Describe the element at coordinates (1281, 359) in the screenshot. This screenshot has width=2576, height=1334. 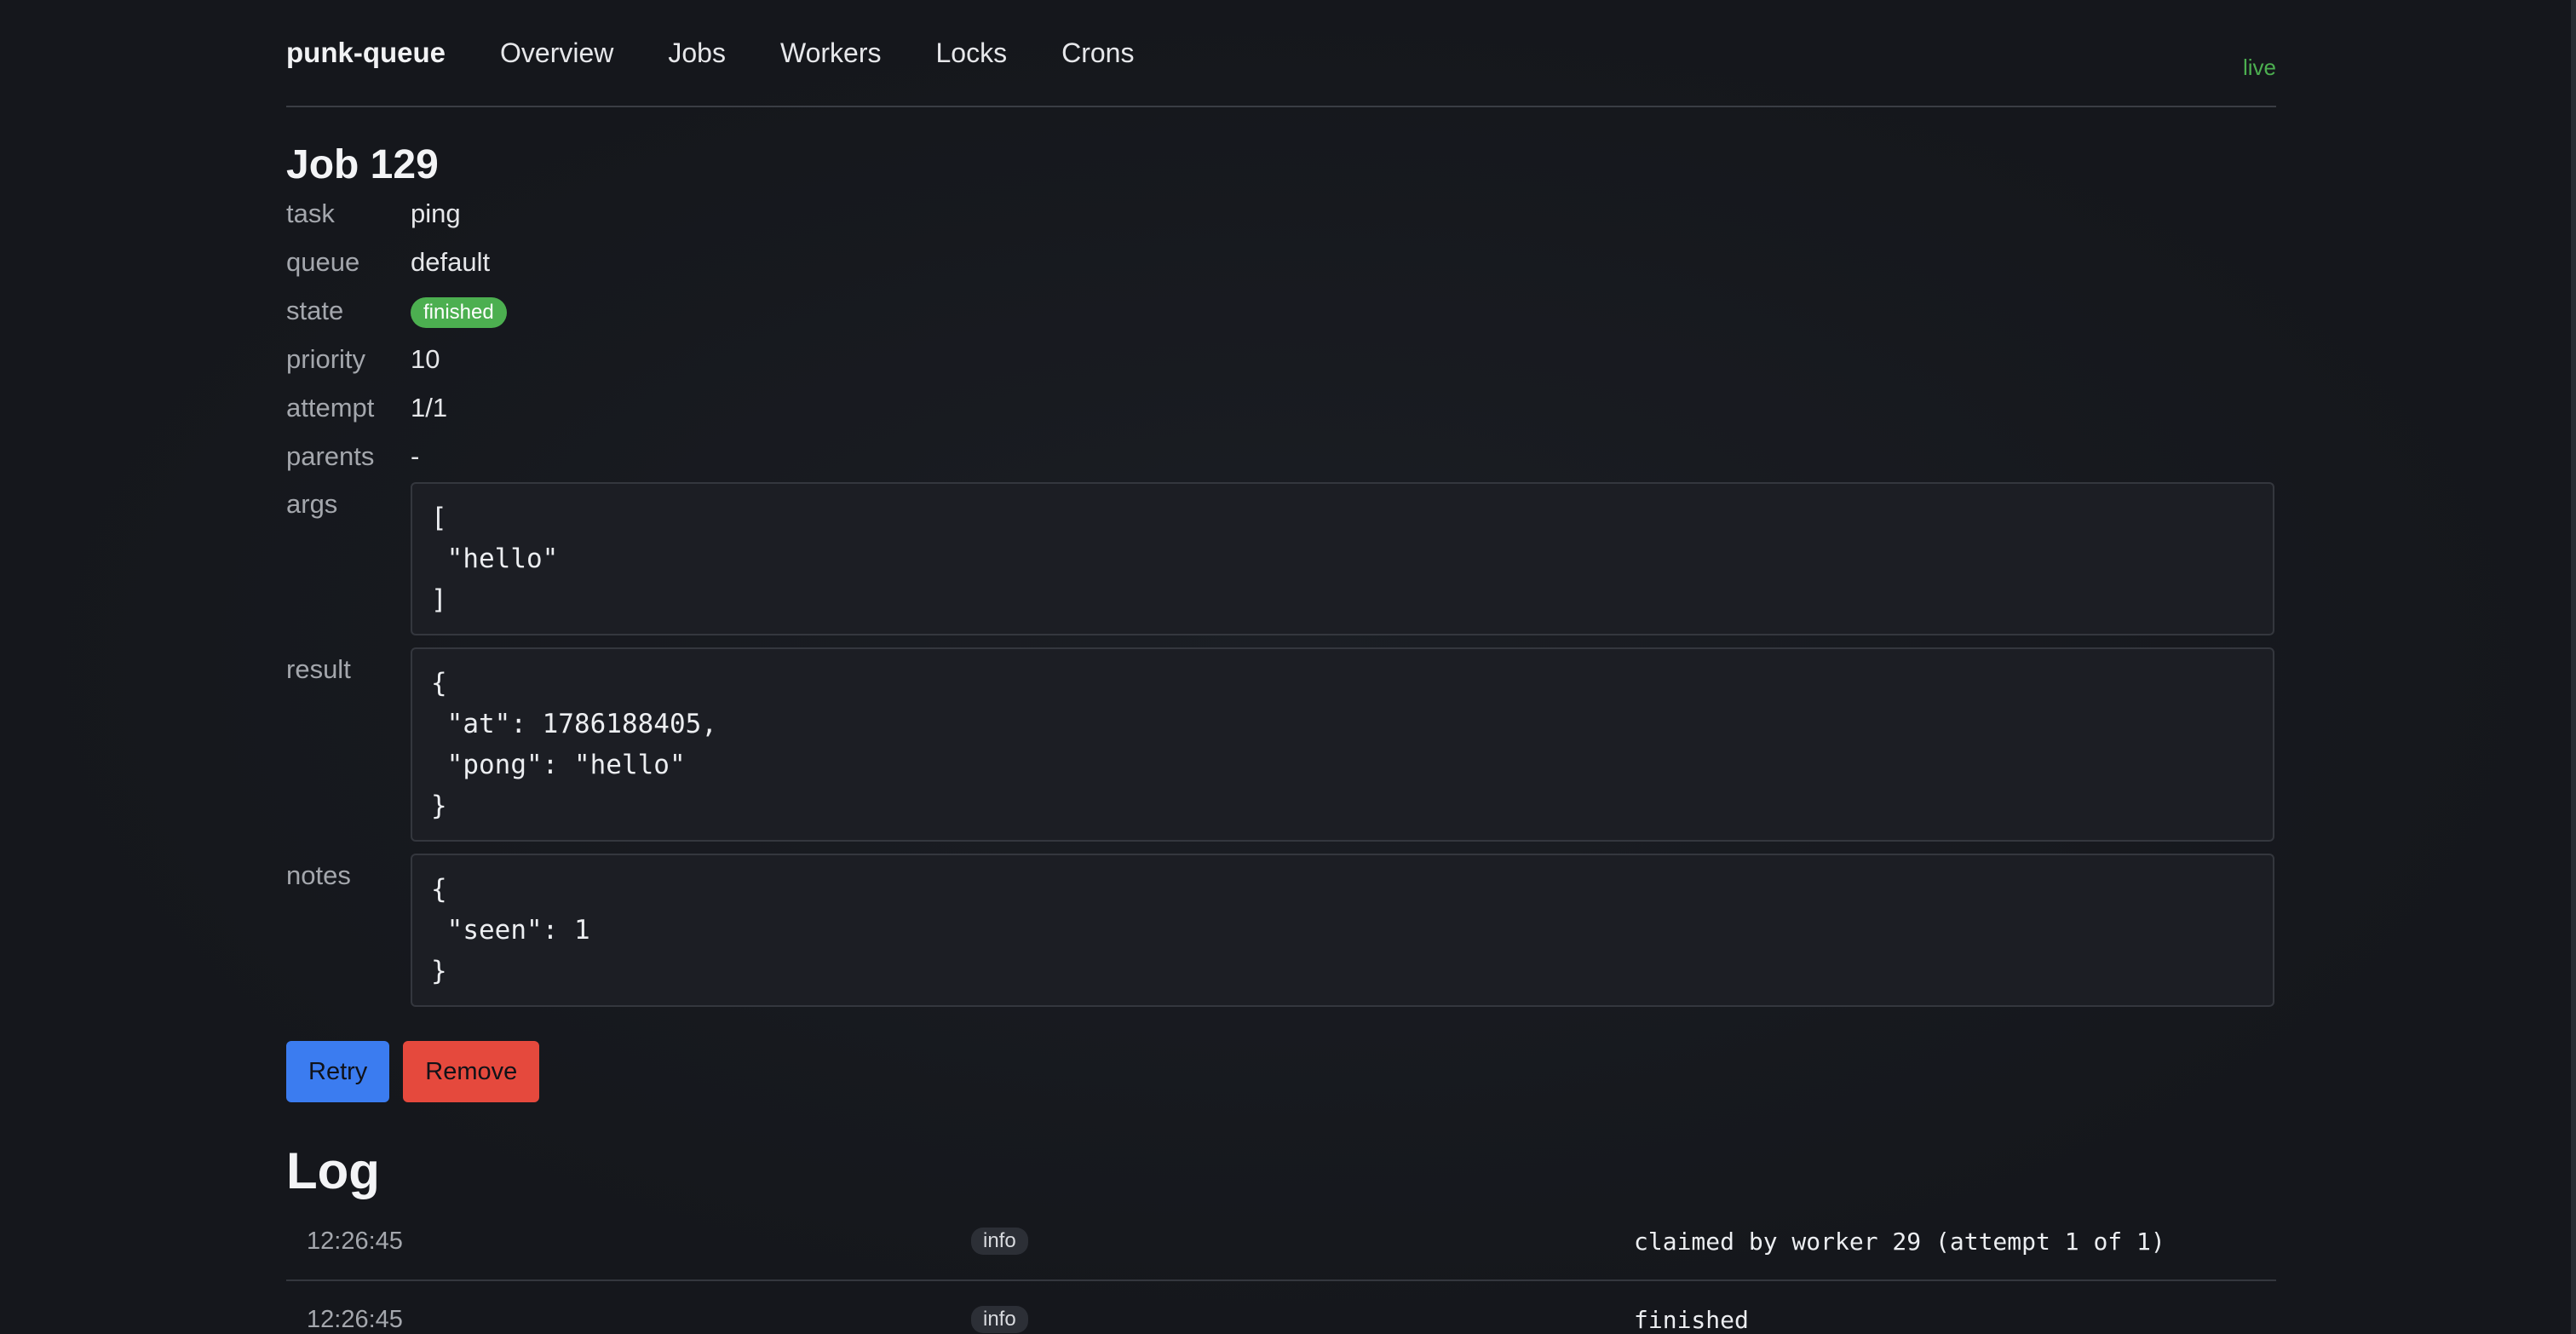
I see `detail-row-priority: priority 10` at that location.